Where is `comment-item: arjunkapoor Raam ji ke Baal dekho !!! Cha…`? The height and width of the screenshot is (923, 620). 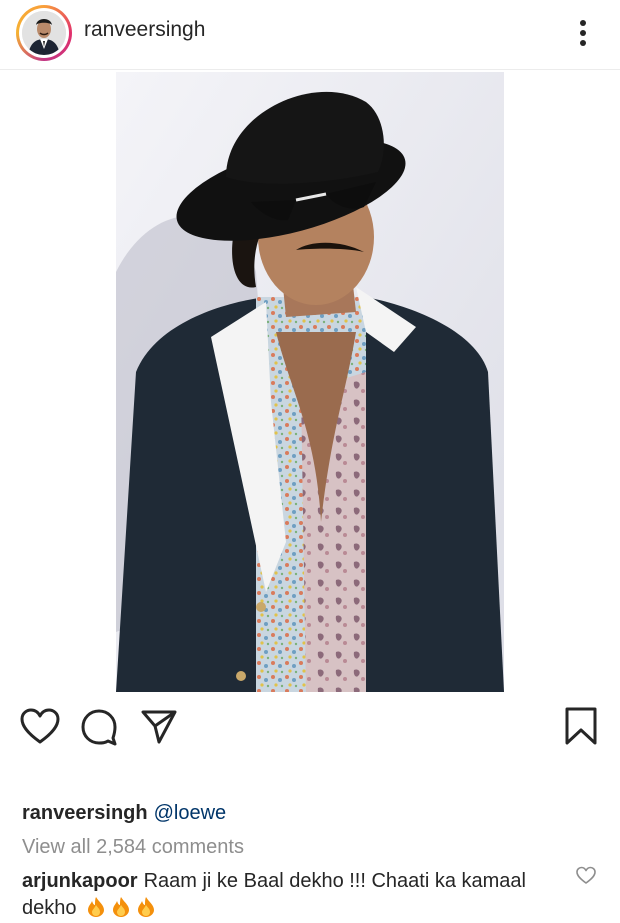
comment-item: arjunkapoor Raam ji ke Baal dekho !!! Cha… is located at coordinates (292, 895).